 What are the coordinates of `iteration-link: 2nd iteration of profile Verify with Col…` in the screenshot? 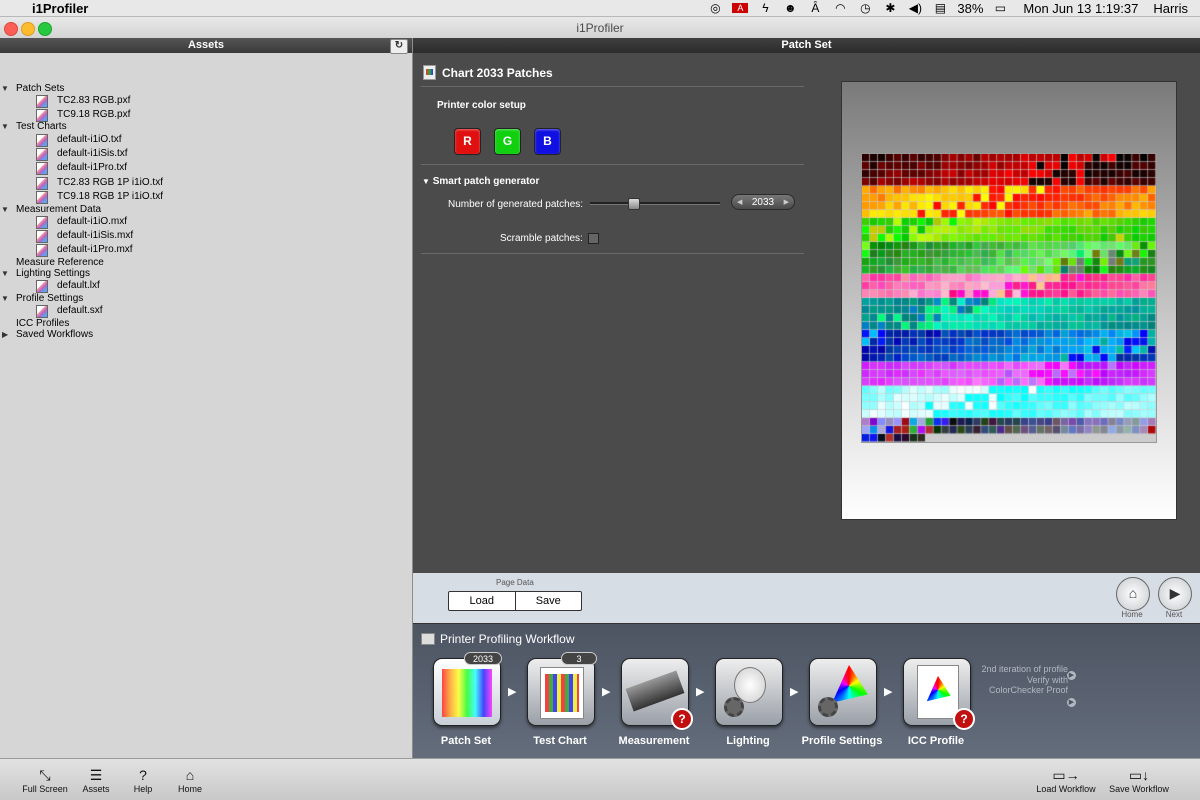 It's located at (1023, 680).